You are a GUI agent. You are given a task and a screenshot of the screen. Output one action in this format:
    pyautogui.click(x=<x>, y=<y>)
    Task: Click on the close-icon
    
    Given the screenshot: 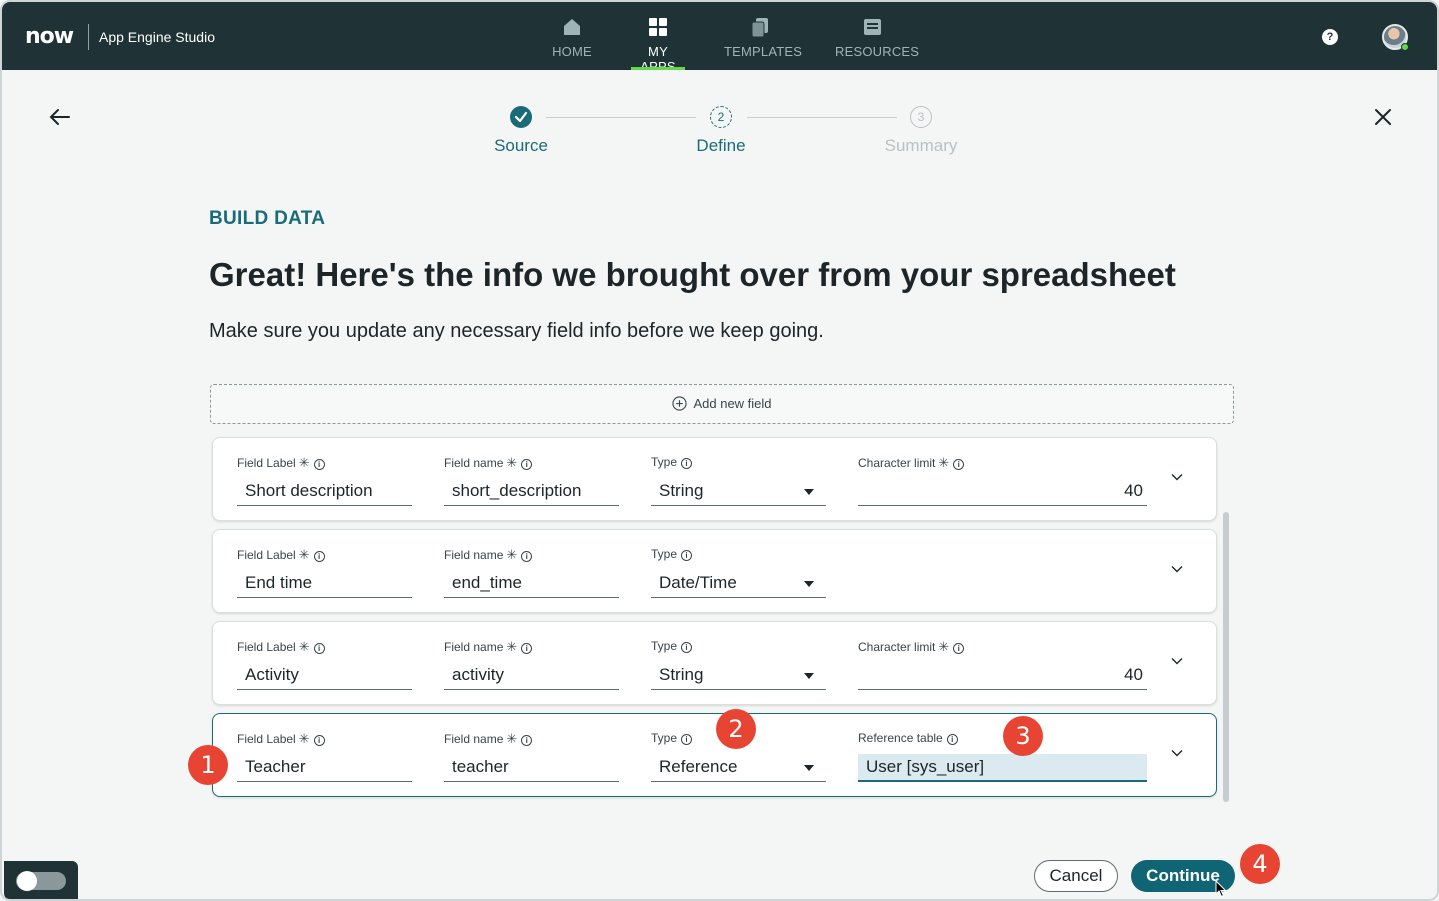 What is the action you would take?
    pyautogui.click(x=1383, y=117)
    